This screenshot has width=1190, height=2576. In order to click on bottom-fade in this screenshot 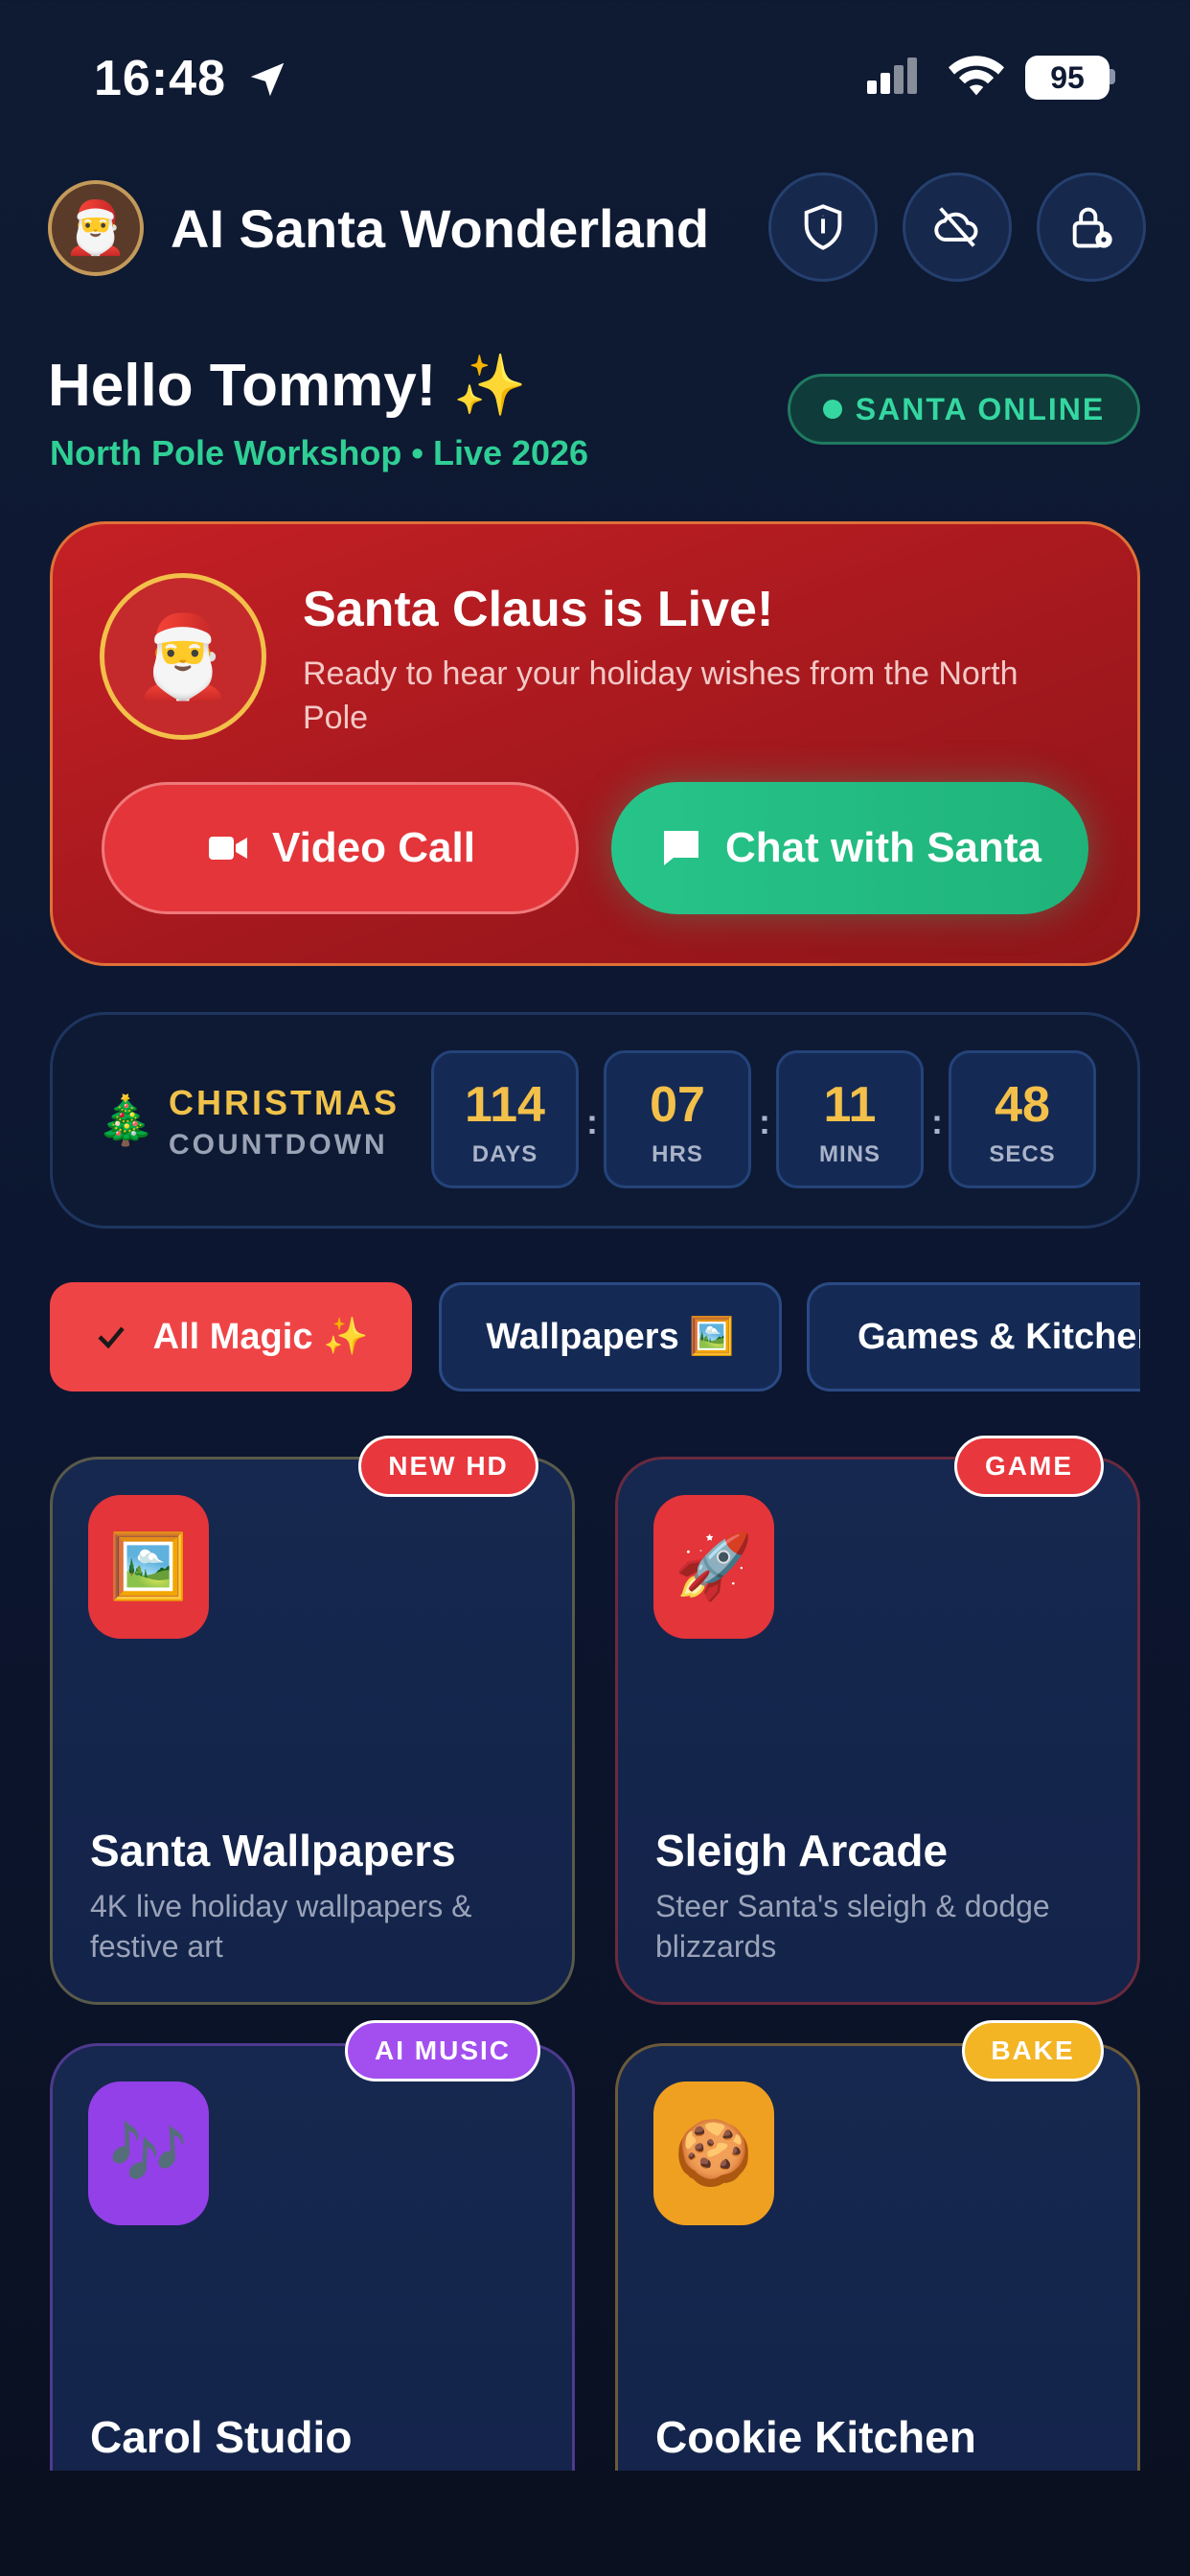, I will do `click(595, 2523)`.